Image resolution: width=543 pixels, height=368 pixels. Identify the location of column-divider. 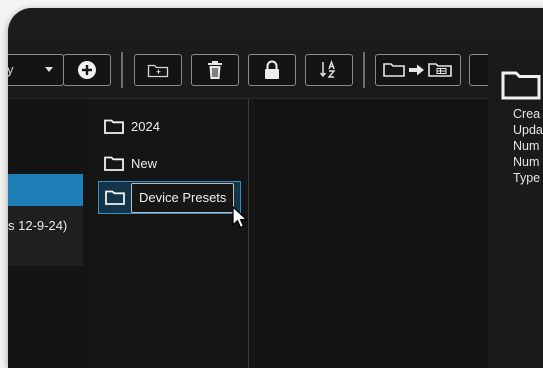
(248, 233).